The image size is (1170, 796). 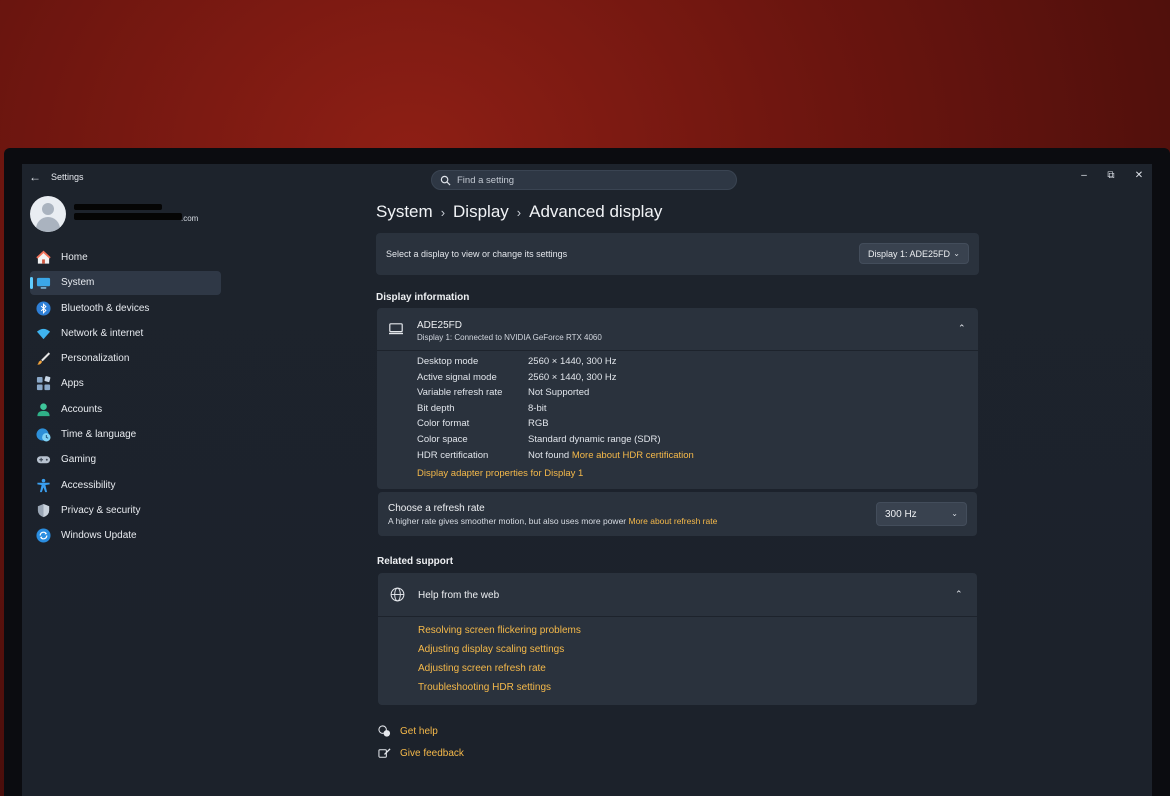 I want to click on get-help-link: Get help, so click(x=419, y=731).